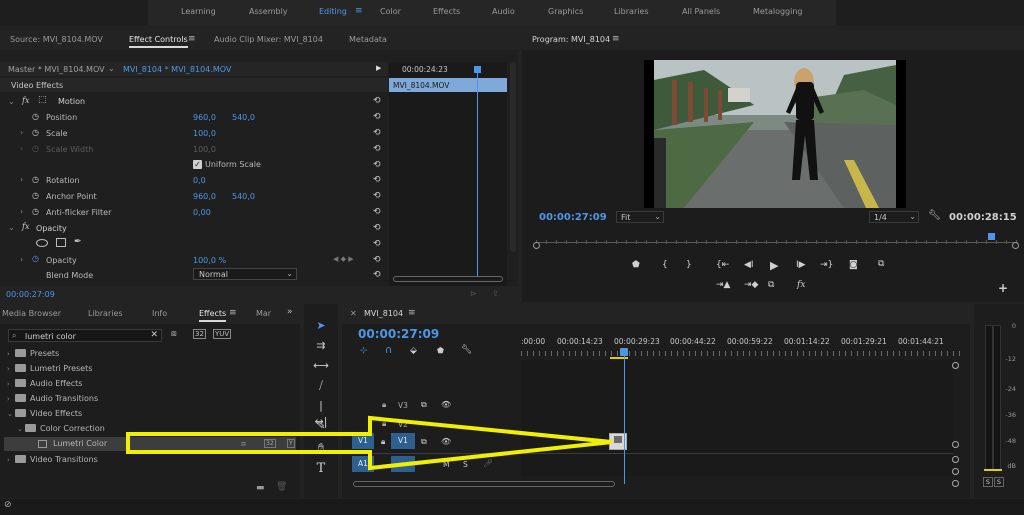 The image size is (1024, 515). I want to click on prop-anchor-y: 540,0, so click(243, 196).